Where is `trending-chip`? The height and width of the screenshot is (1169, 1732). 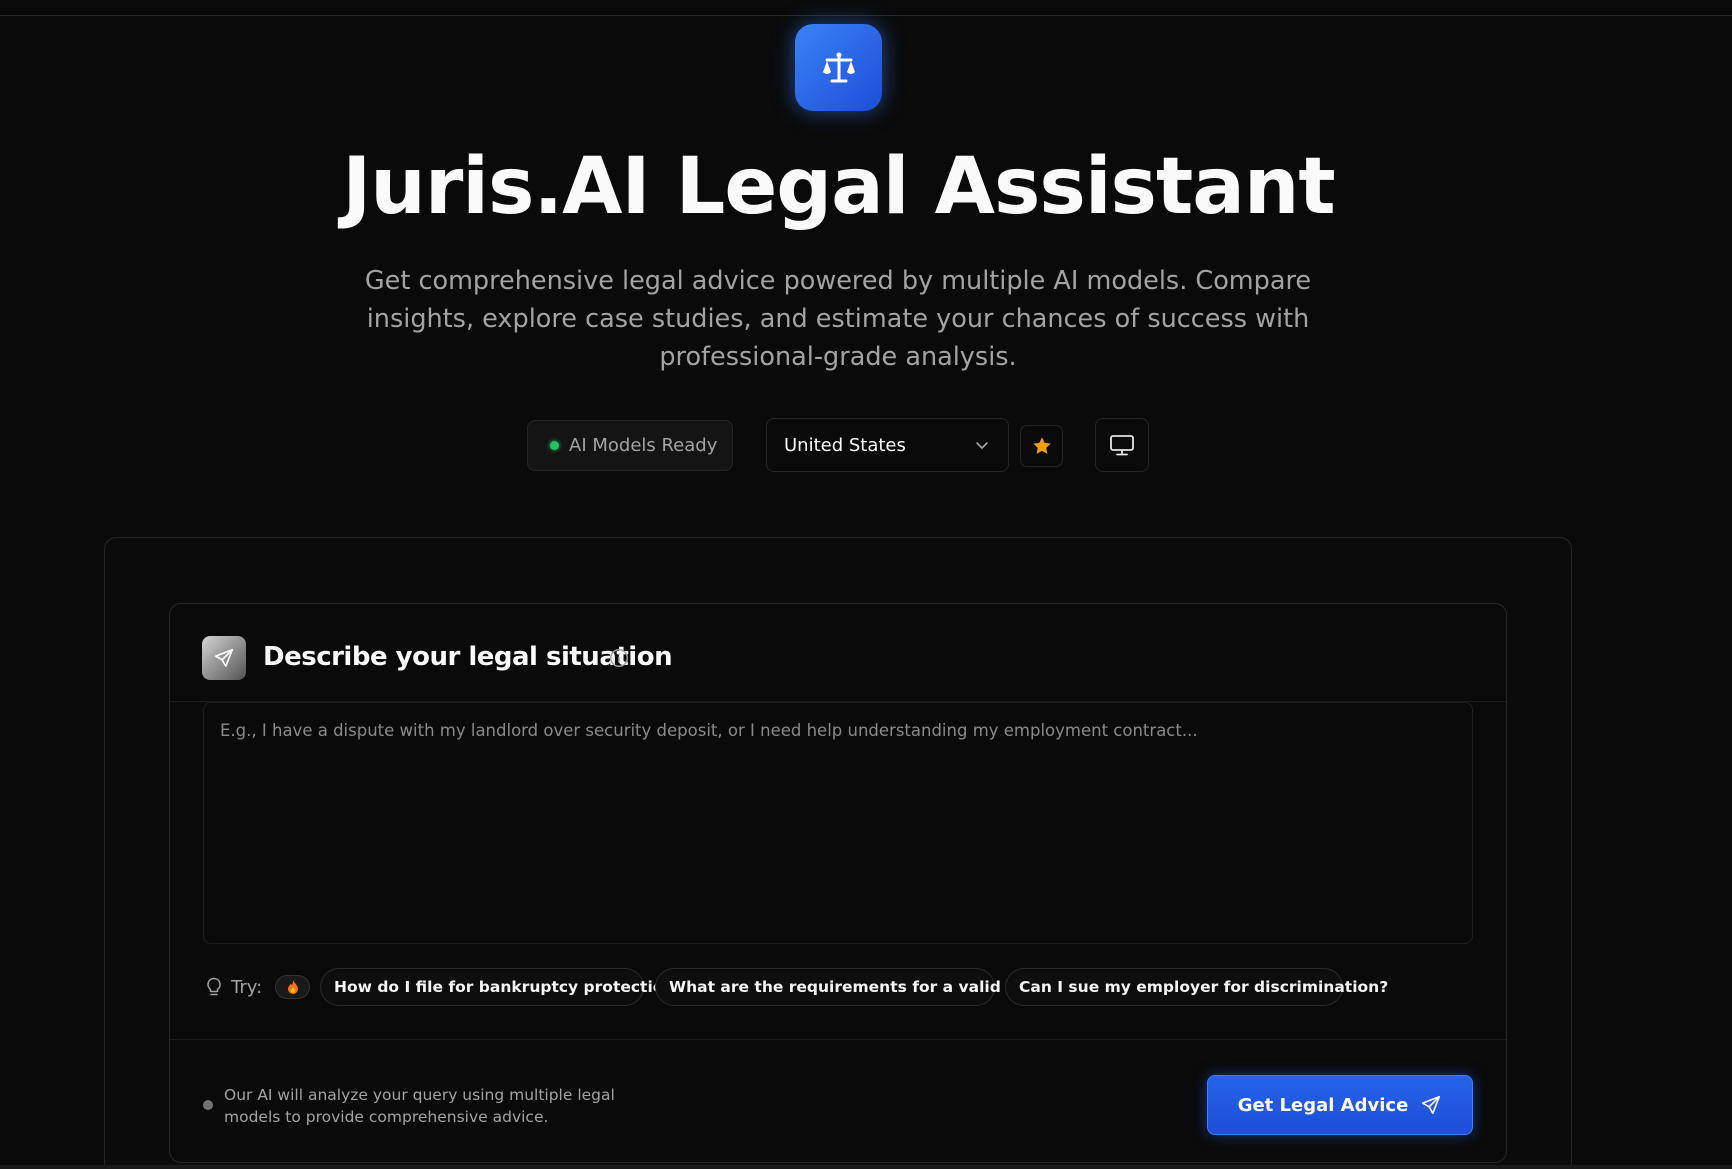 trending-chip is located at coordinates (292, 987).